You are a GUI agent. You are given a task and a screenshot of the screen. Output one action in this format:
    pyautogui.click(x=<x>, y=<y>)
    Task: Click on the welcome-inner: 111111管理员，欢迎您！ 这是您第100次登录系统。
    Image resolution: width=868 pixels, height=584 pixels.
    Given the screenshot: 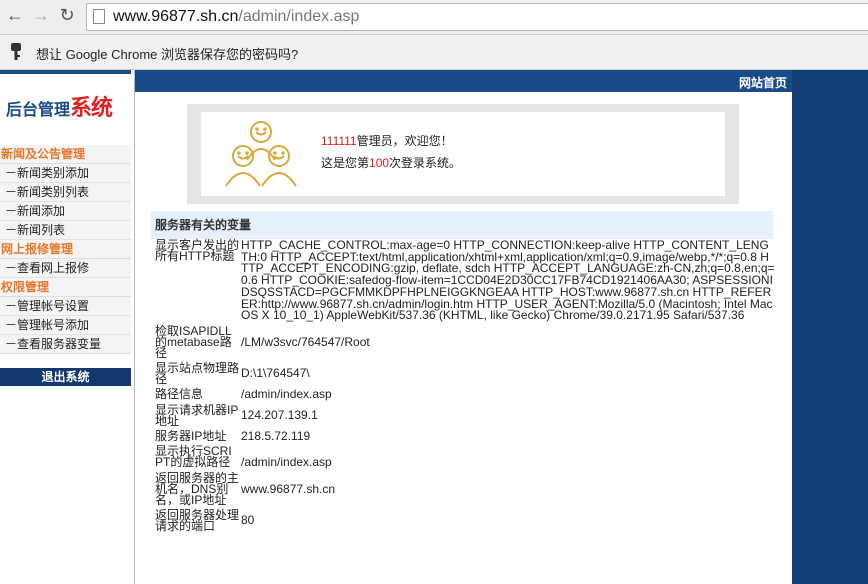 What is the action you would take?
    pyautogui.click(x=463, y=154)
    